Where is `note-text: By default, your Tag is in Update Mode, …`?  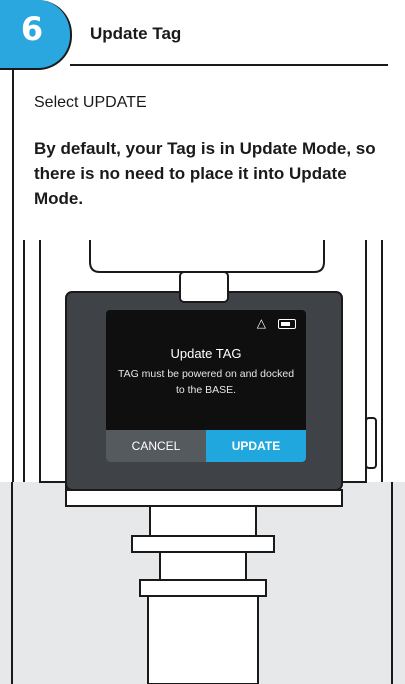
note-text: By default, your Tag is in Update Mode, … is located at coordinates (205, 173).